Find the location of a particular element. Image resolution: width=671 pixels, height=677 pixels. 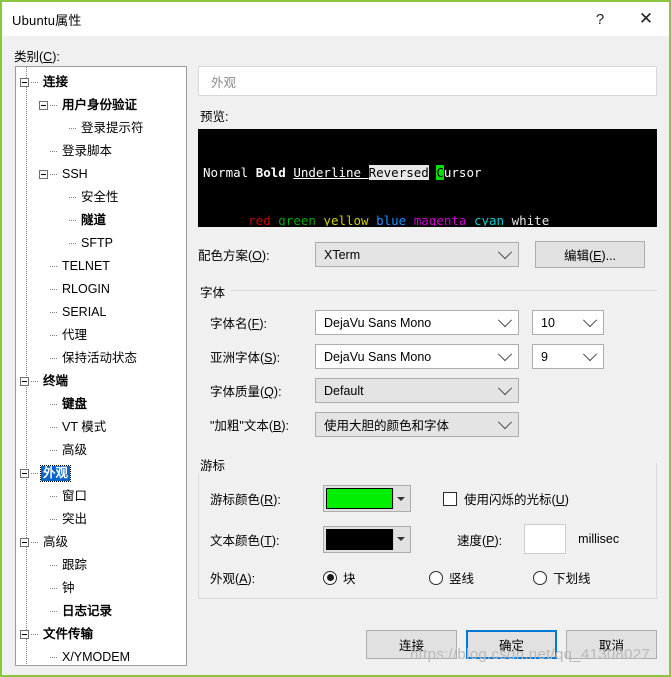

text-color-button is located at coordinates (367, 539).